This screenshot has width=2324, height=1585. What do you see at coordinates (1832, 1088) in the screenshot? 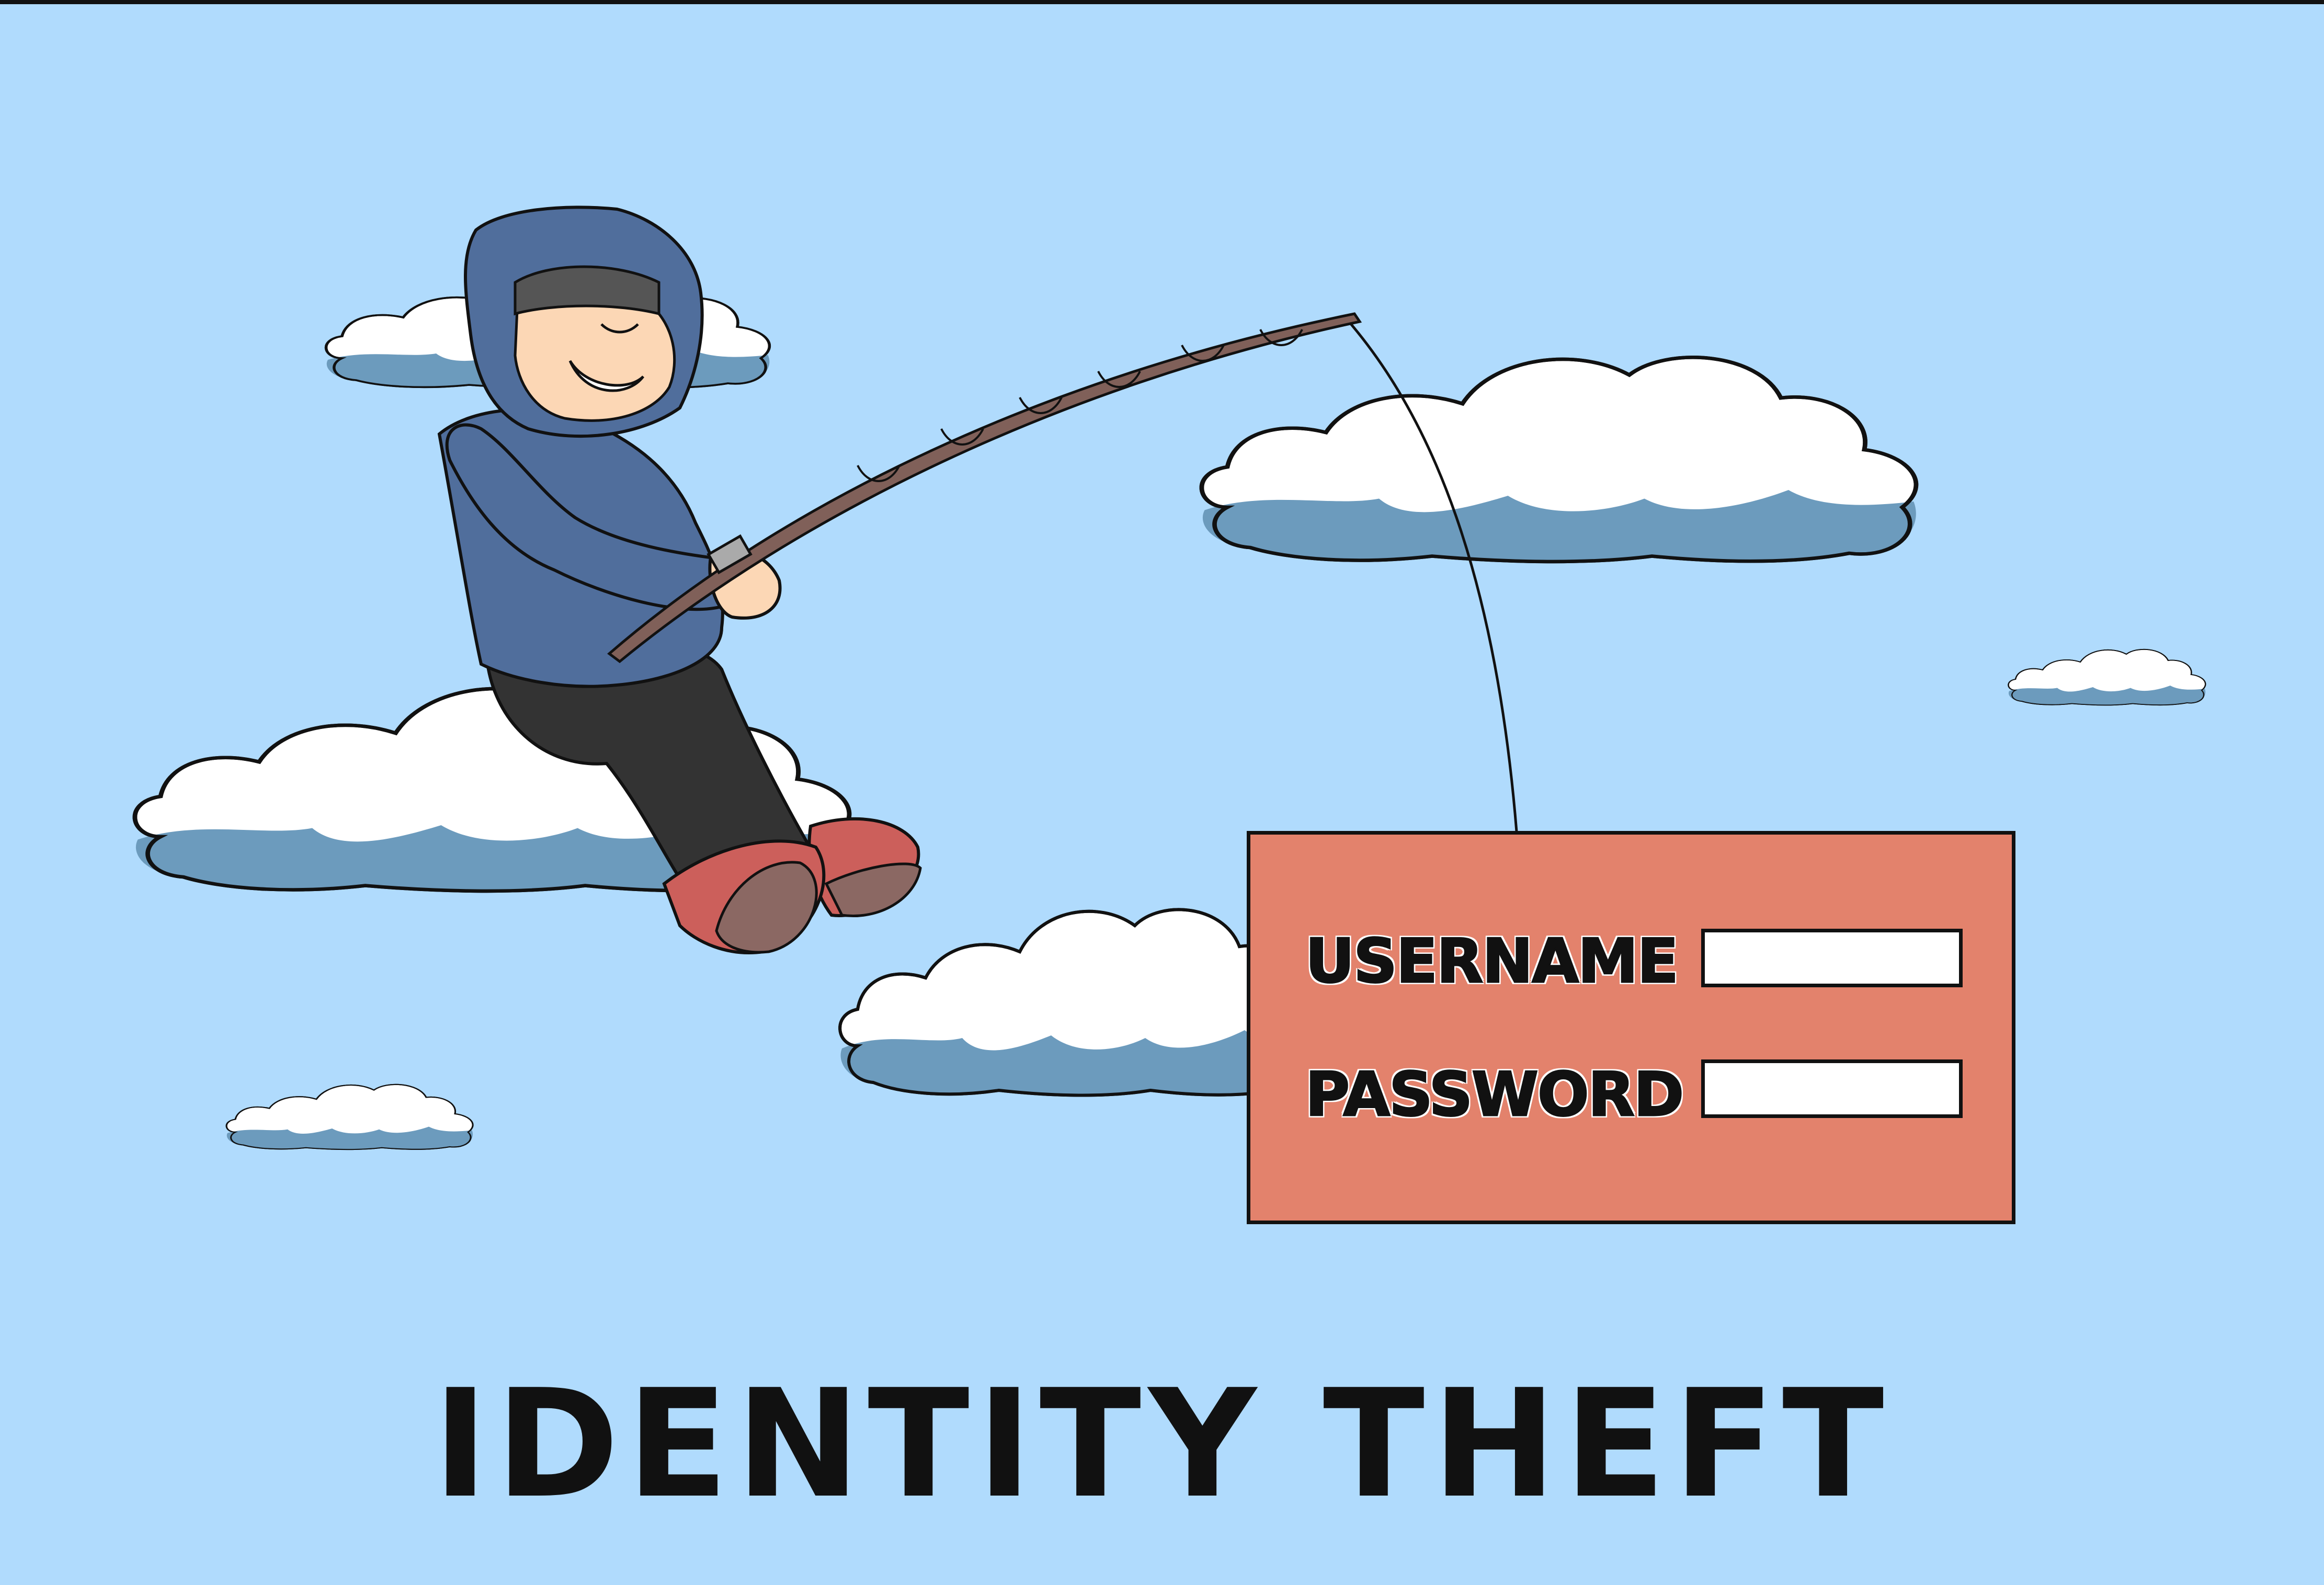
I see `password-input` at bounding box center [1832, 1088].